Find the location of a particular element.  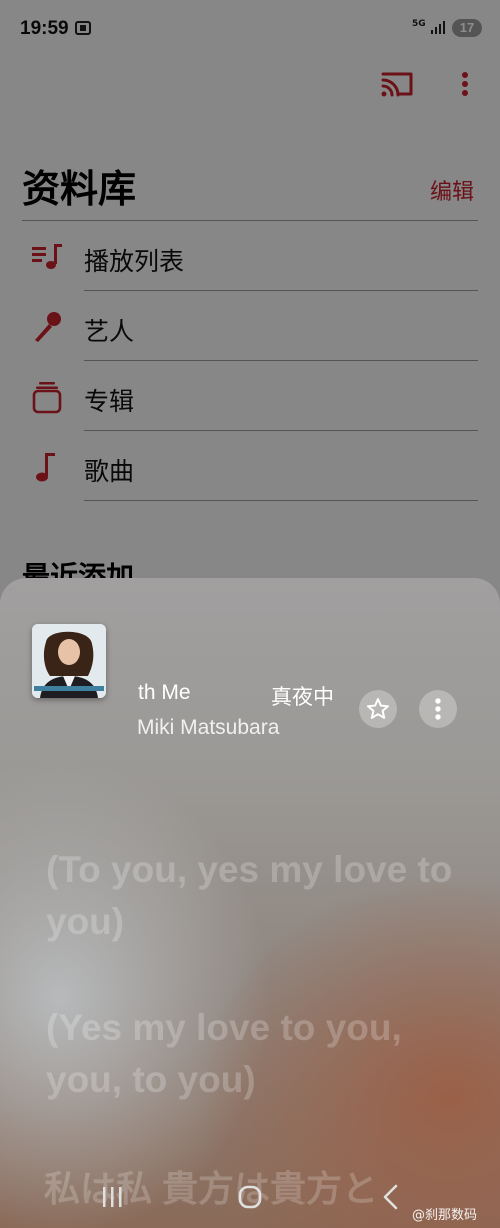

watermark: @刹那数码 is located at coordinates (445, 1215).